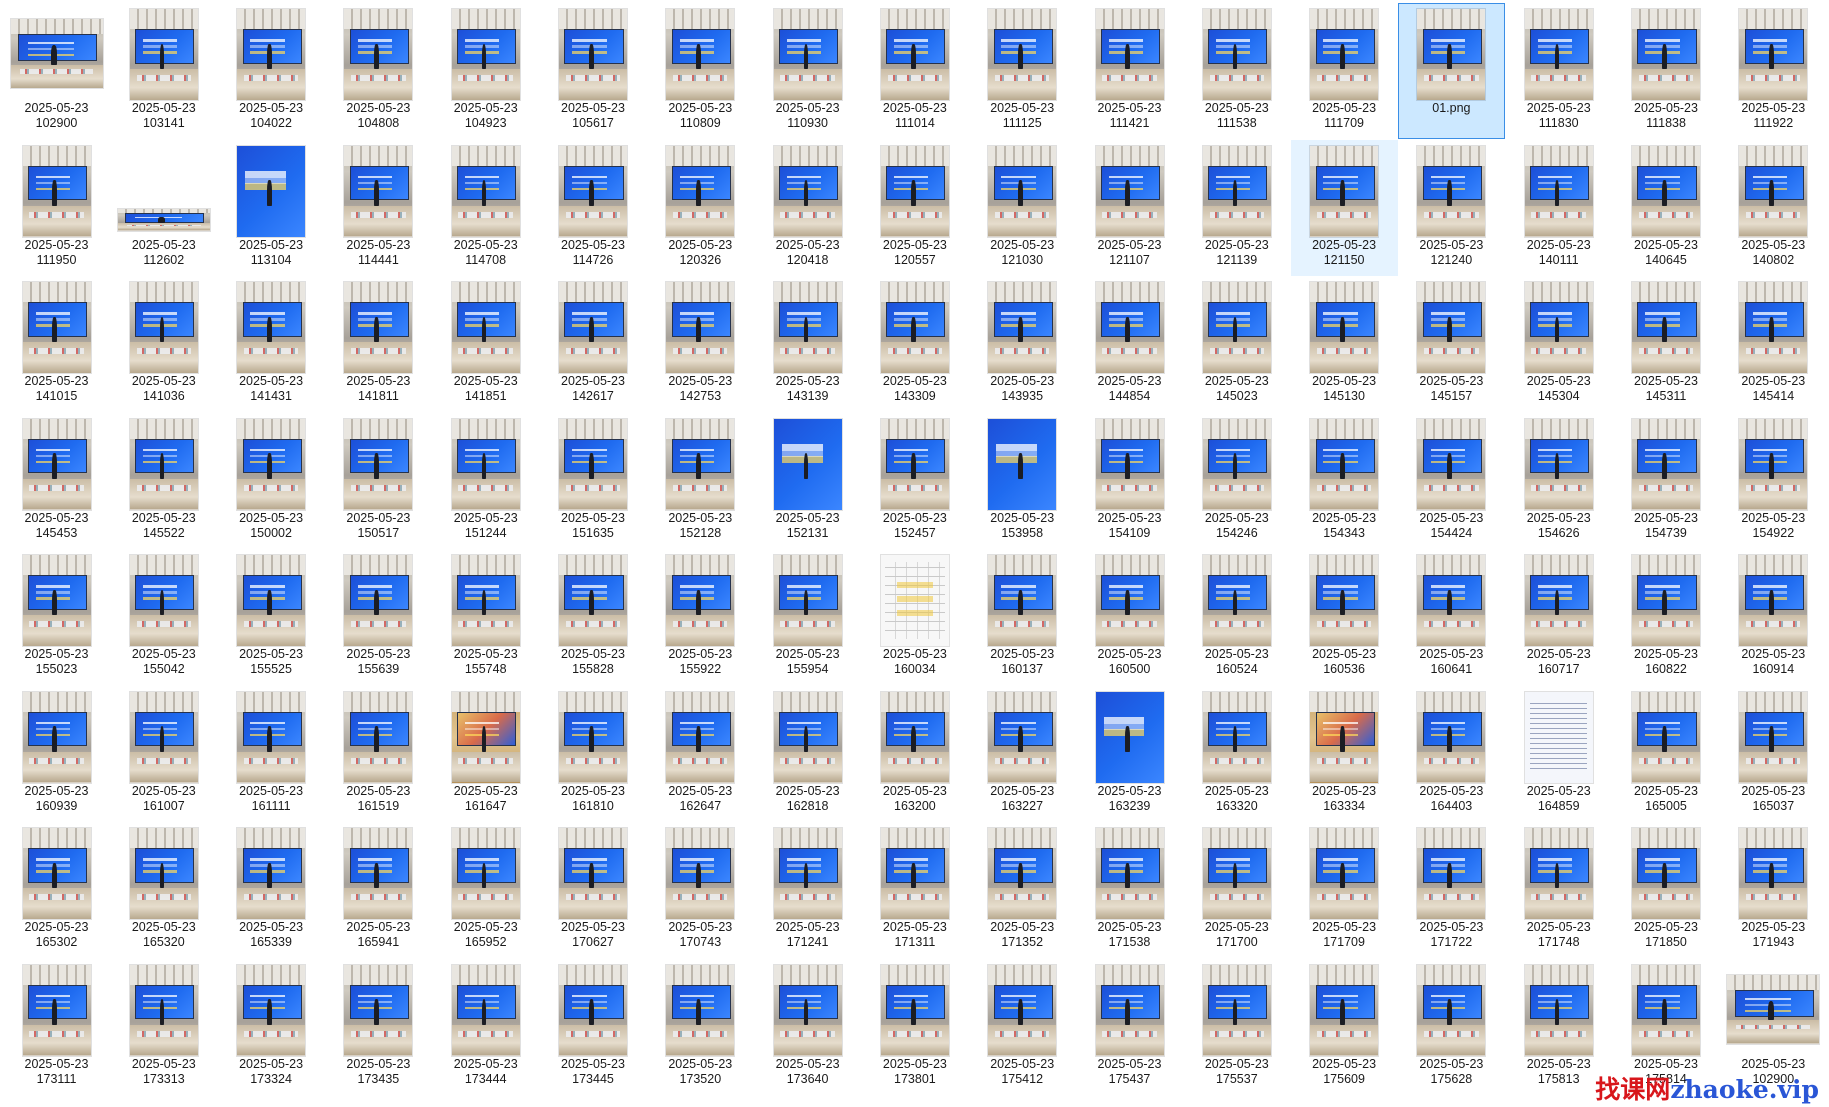 The image size is (1829, 1107). I want to click on file-item: 2025-05-23 175609, so click(1344, 1027).